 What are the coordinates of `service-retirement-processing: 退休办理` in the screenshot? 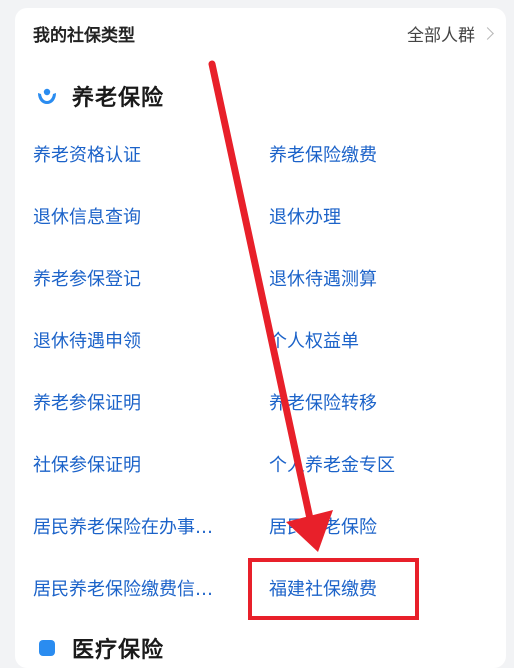 It's located at (369, 216).